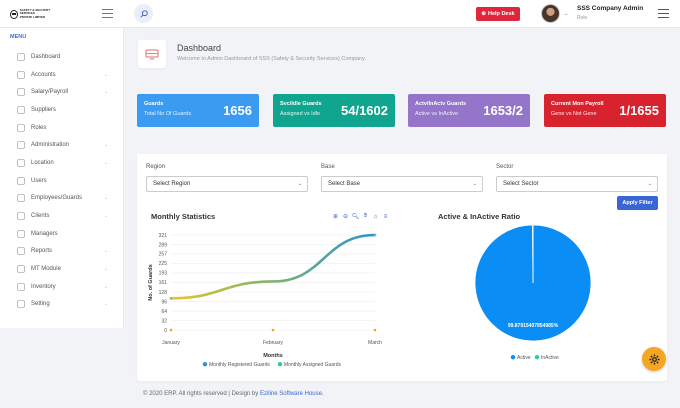 This screenshot has height=408, width=680. Describe the element at coordinates (501, 14) in the screenshot. I see `help-desk-label: Help Desk` at that location.